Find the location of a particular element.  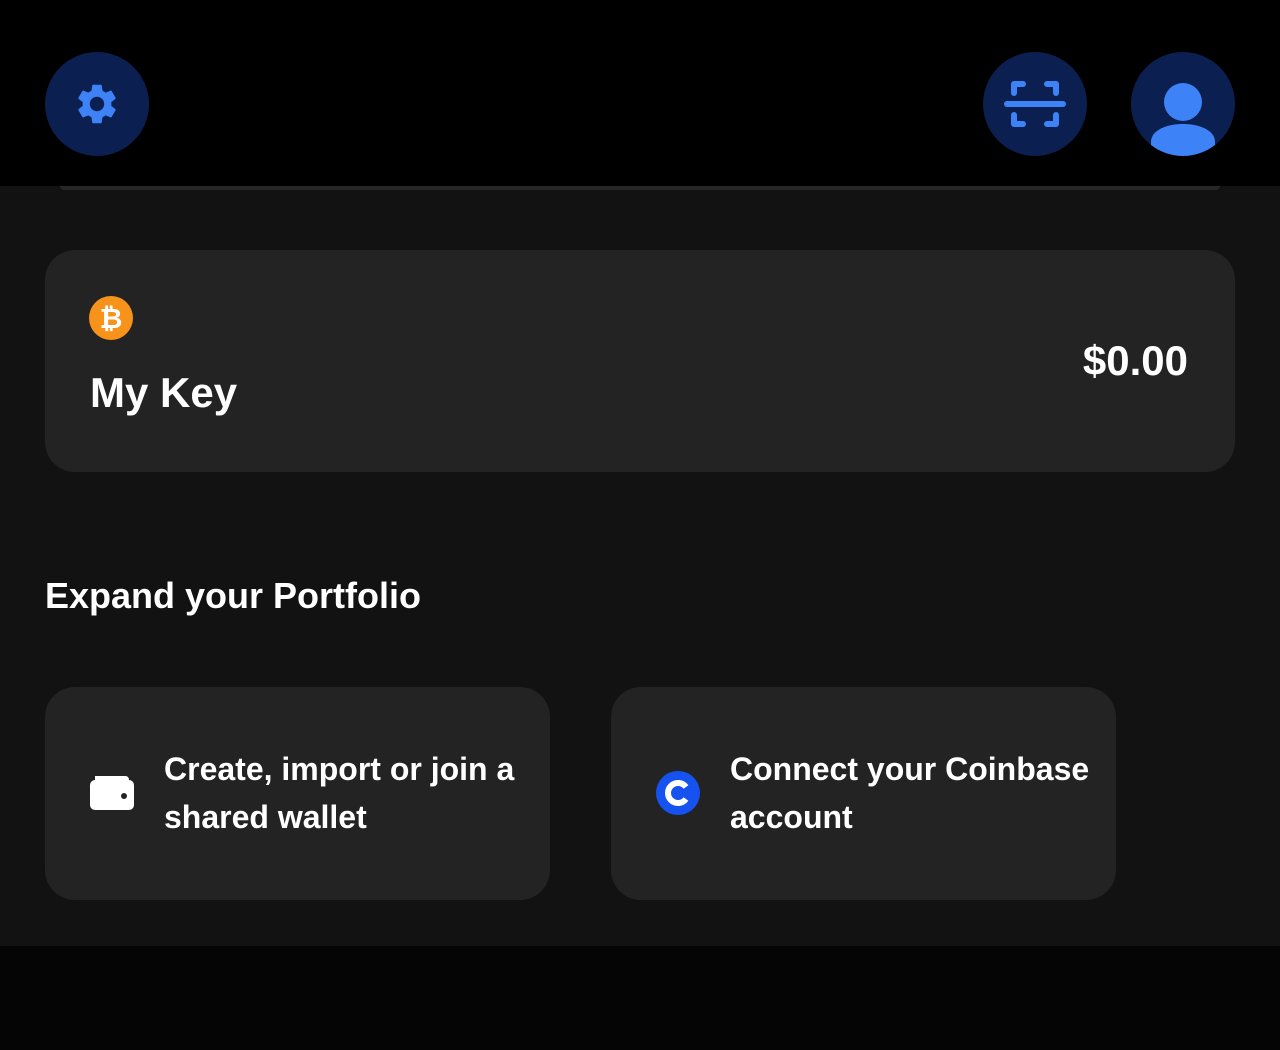

gear-icon is located at coordinates (97, 104).